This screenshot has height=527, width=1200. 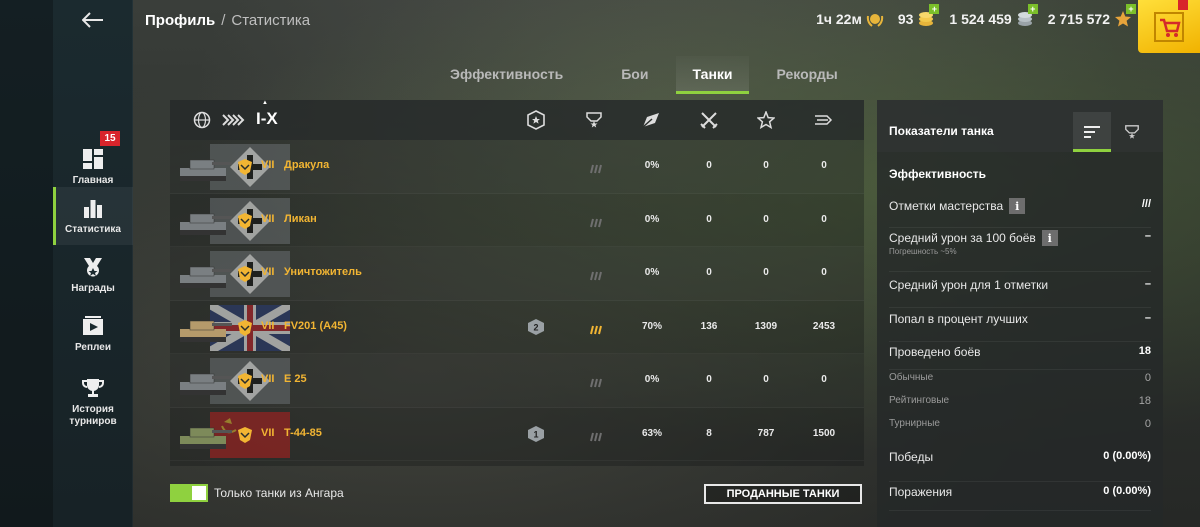 I want to click on panel-title: Показатели танка, so click(x=941, y=131).